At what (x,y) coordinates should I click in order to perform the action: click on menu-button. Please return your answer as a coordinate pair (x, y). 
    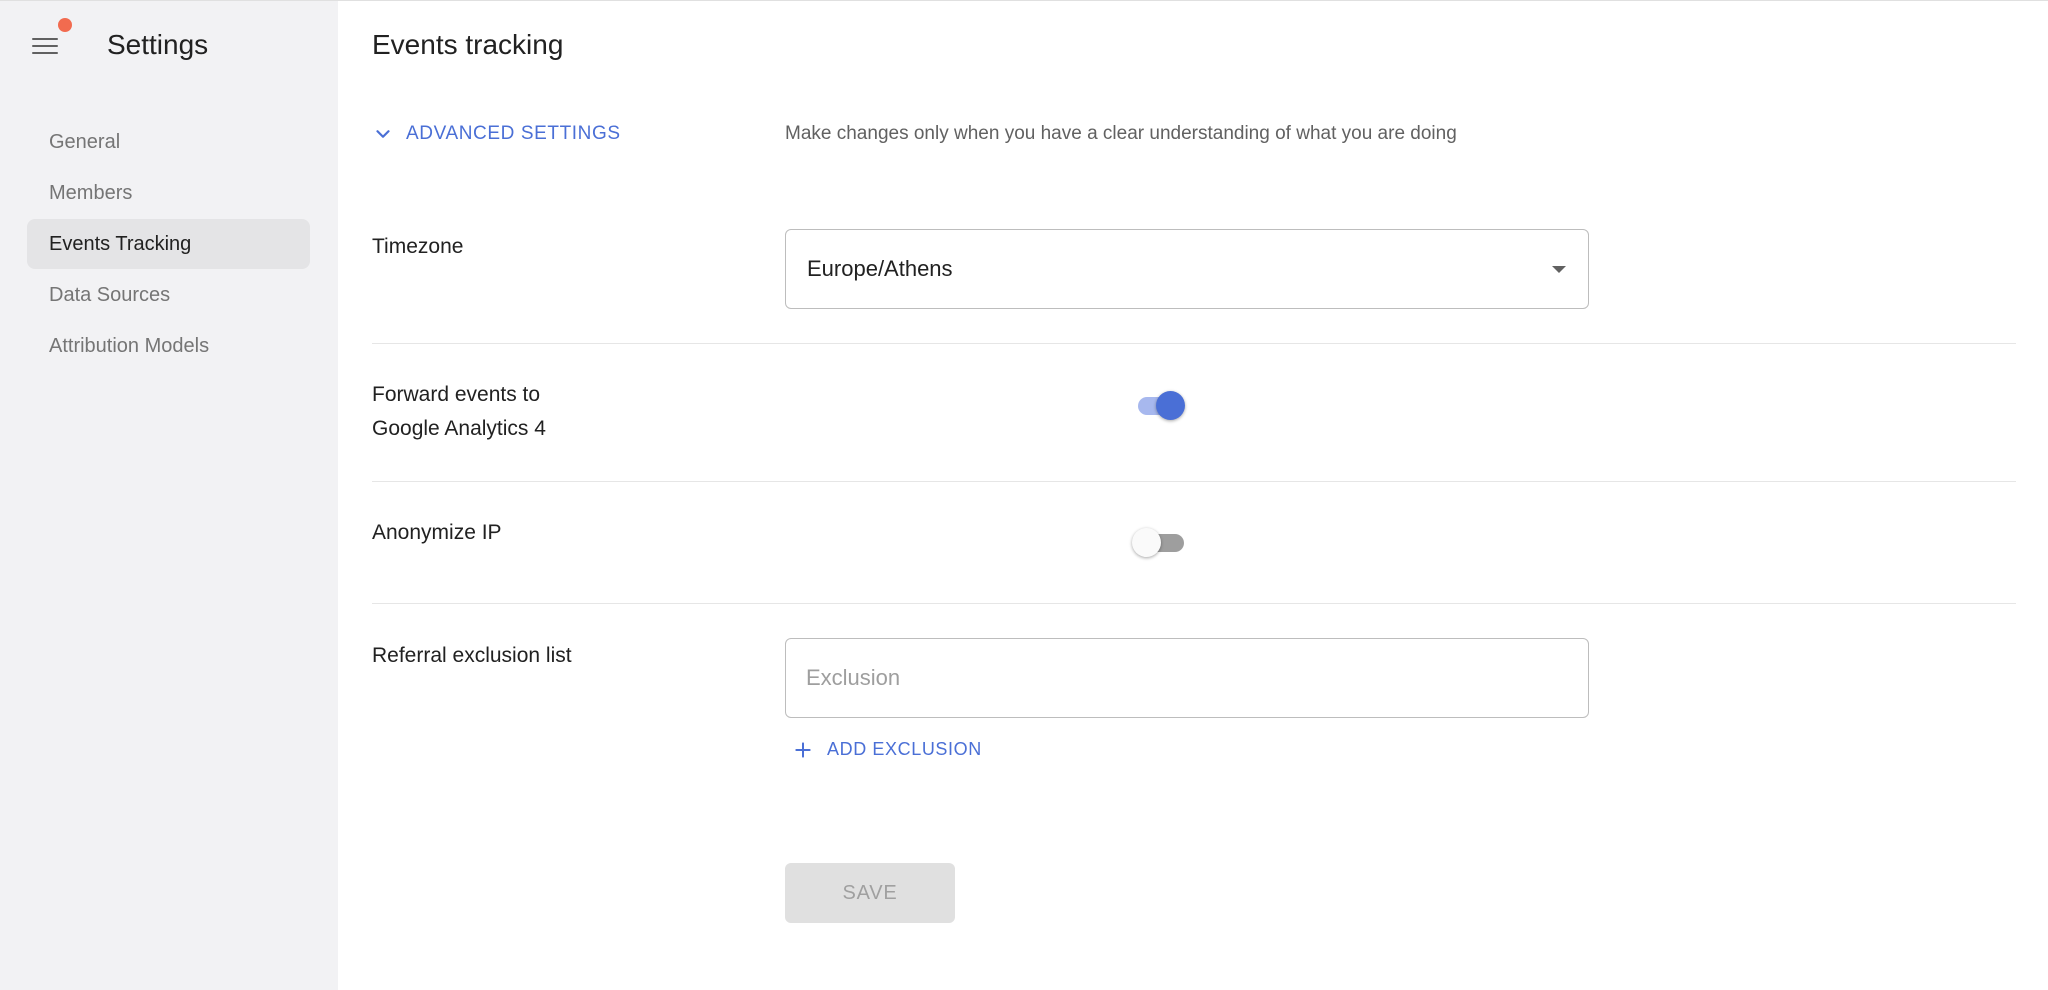
    Looking at the image, I should click on (46, 49).